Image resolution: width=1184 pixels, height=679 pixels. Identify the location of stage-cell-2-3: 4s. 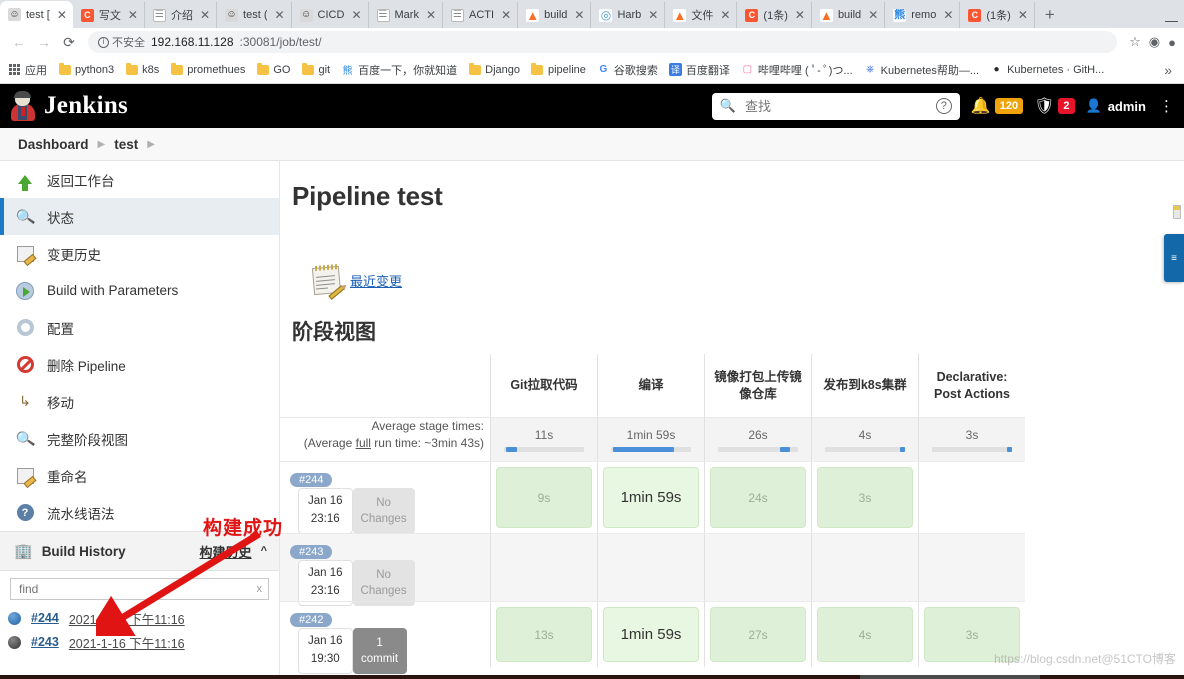
(864, 634).